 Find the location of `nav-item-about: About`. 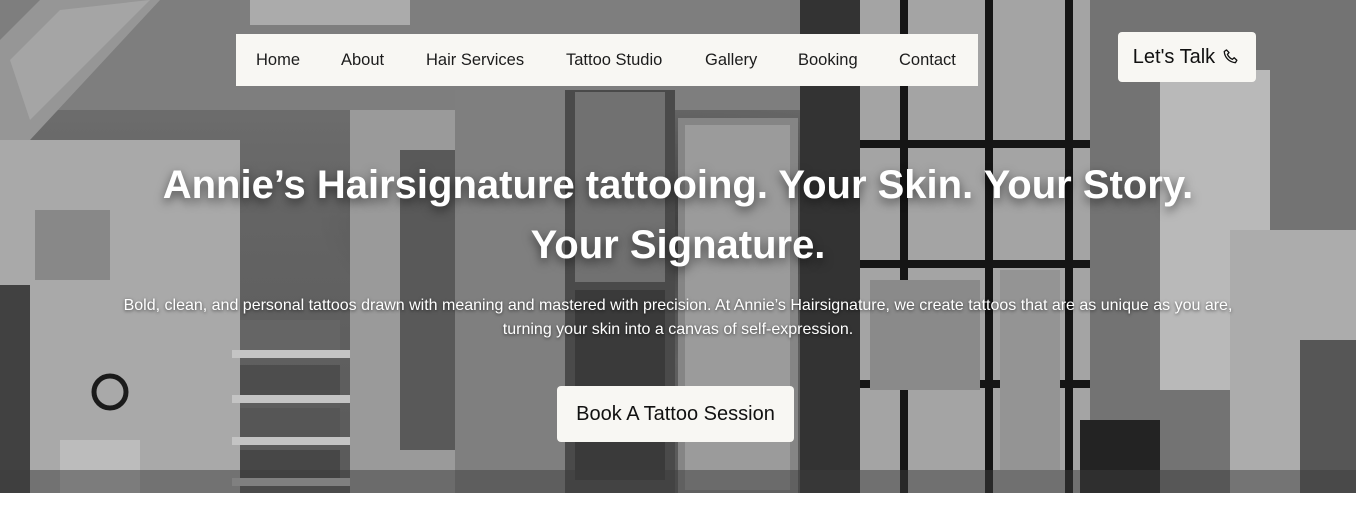

nav-item-about: About is located at coordinates (362, 60).